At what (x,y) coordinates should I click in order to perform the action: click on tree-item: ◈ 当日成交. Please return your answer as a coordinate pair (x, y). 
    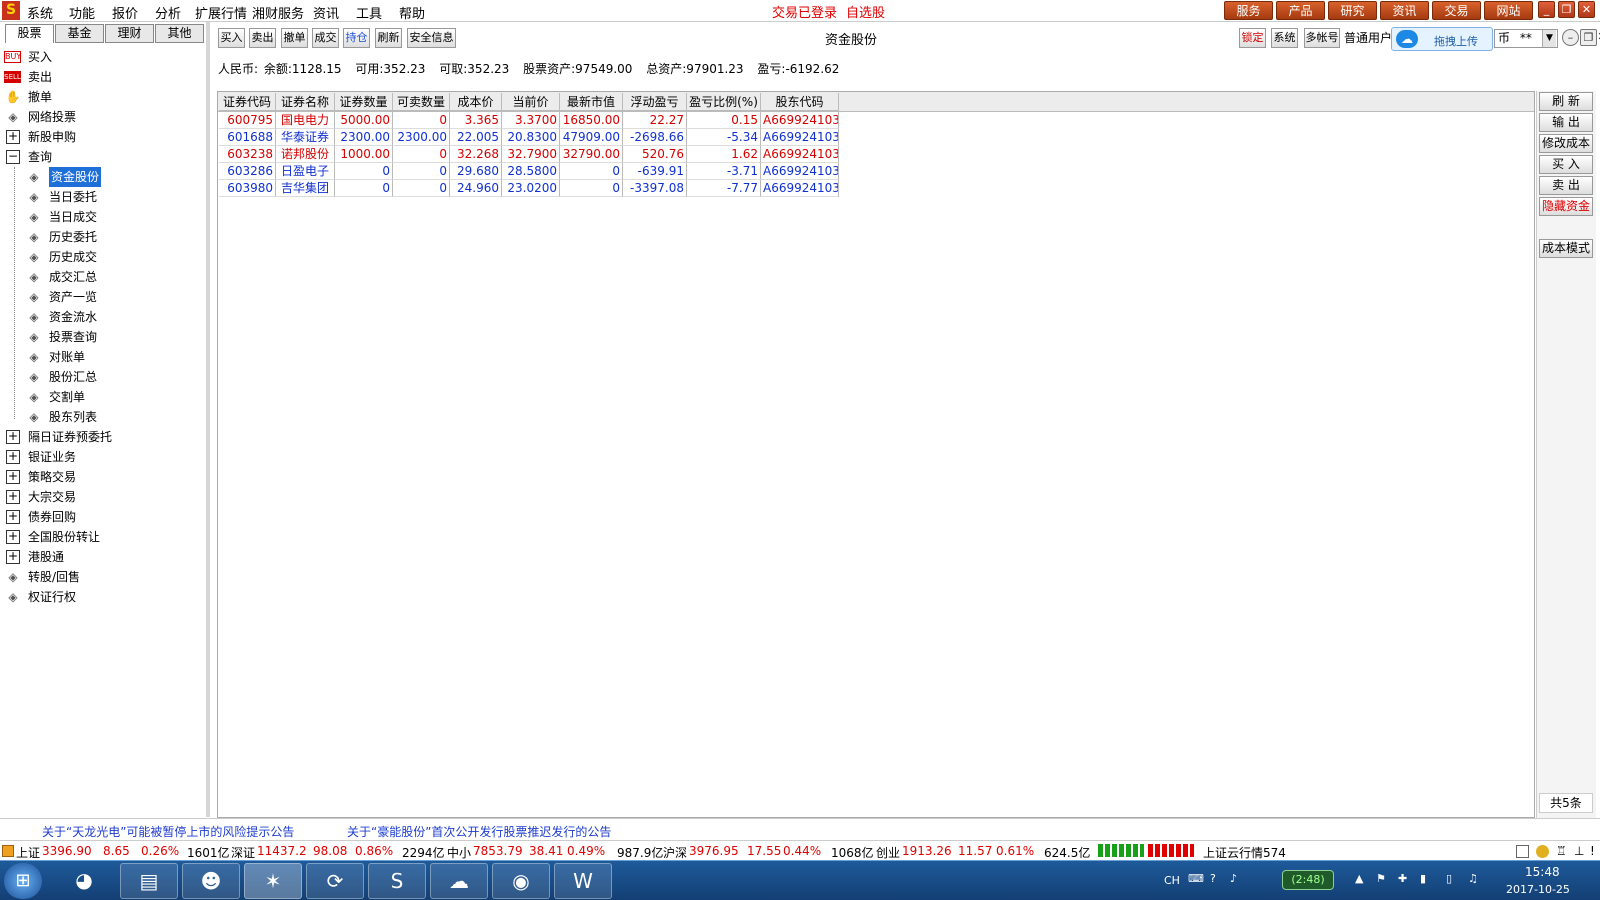
    Looking at the image, I should click on (114, 217).